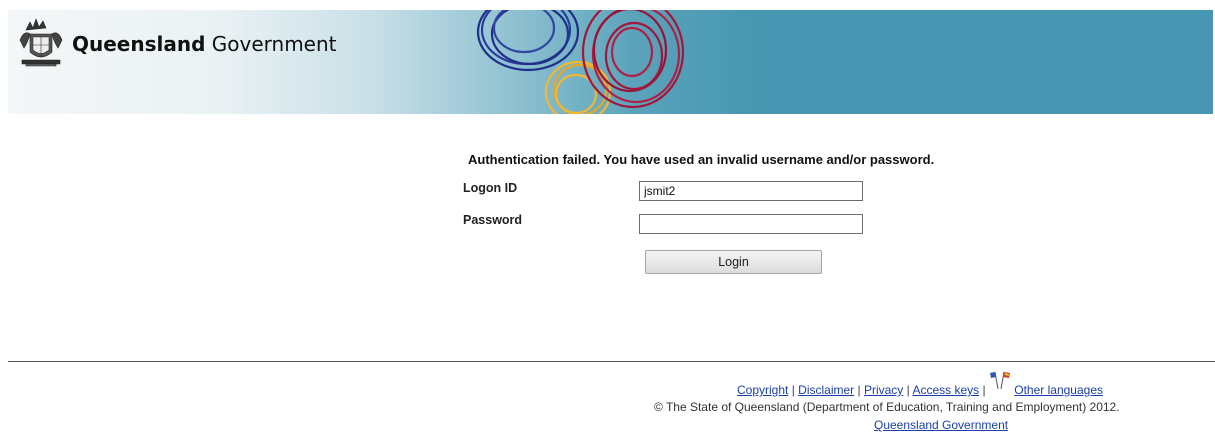 This screenshot has width=1215, height=432. Describe the element at coordinates (41, 42) in the screenshot. I see `coat-of-arms-icon` at that location.